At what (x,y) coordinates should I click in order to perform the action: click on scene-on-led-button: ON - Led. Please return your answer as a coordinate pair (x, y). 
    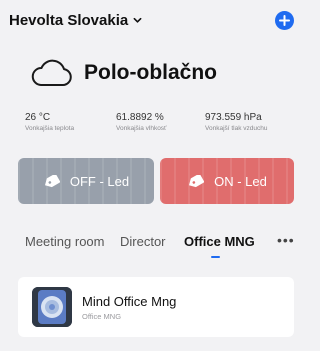
    Looking at the image, I should click on (227, 181).